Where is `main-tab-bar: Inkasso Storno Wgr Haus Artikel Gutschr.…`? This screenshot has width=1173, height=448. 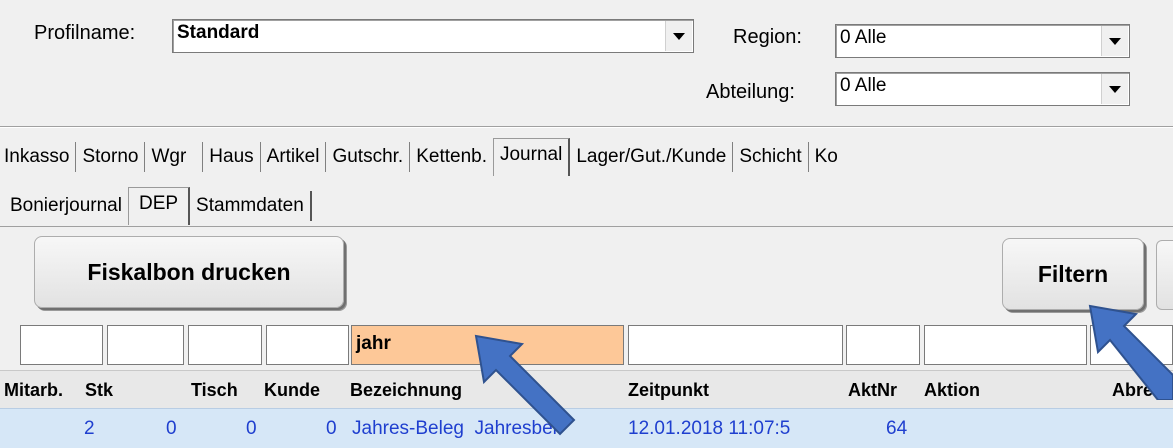 main-tab-bar: Inkasso Storno Wgr Haus Artikel Gutschr.… is located at coordinates (586, 157).